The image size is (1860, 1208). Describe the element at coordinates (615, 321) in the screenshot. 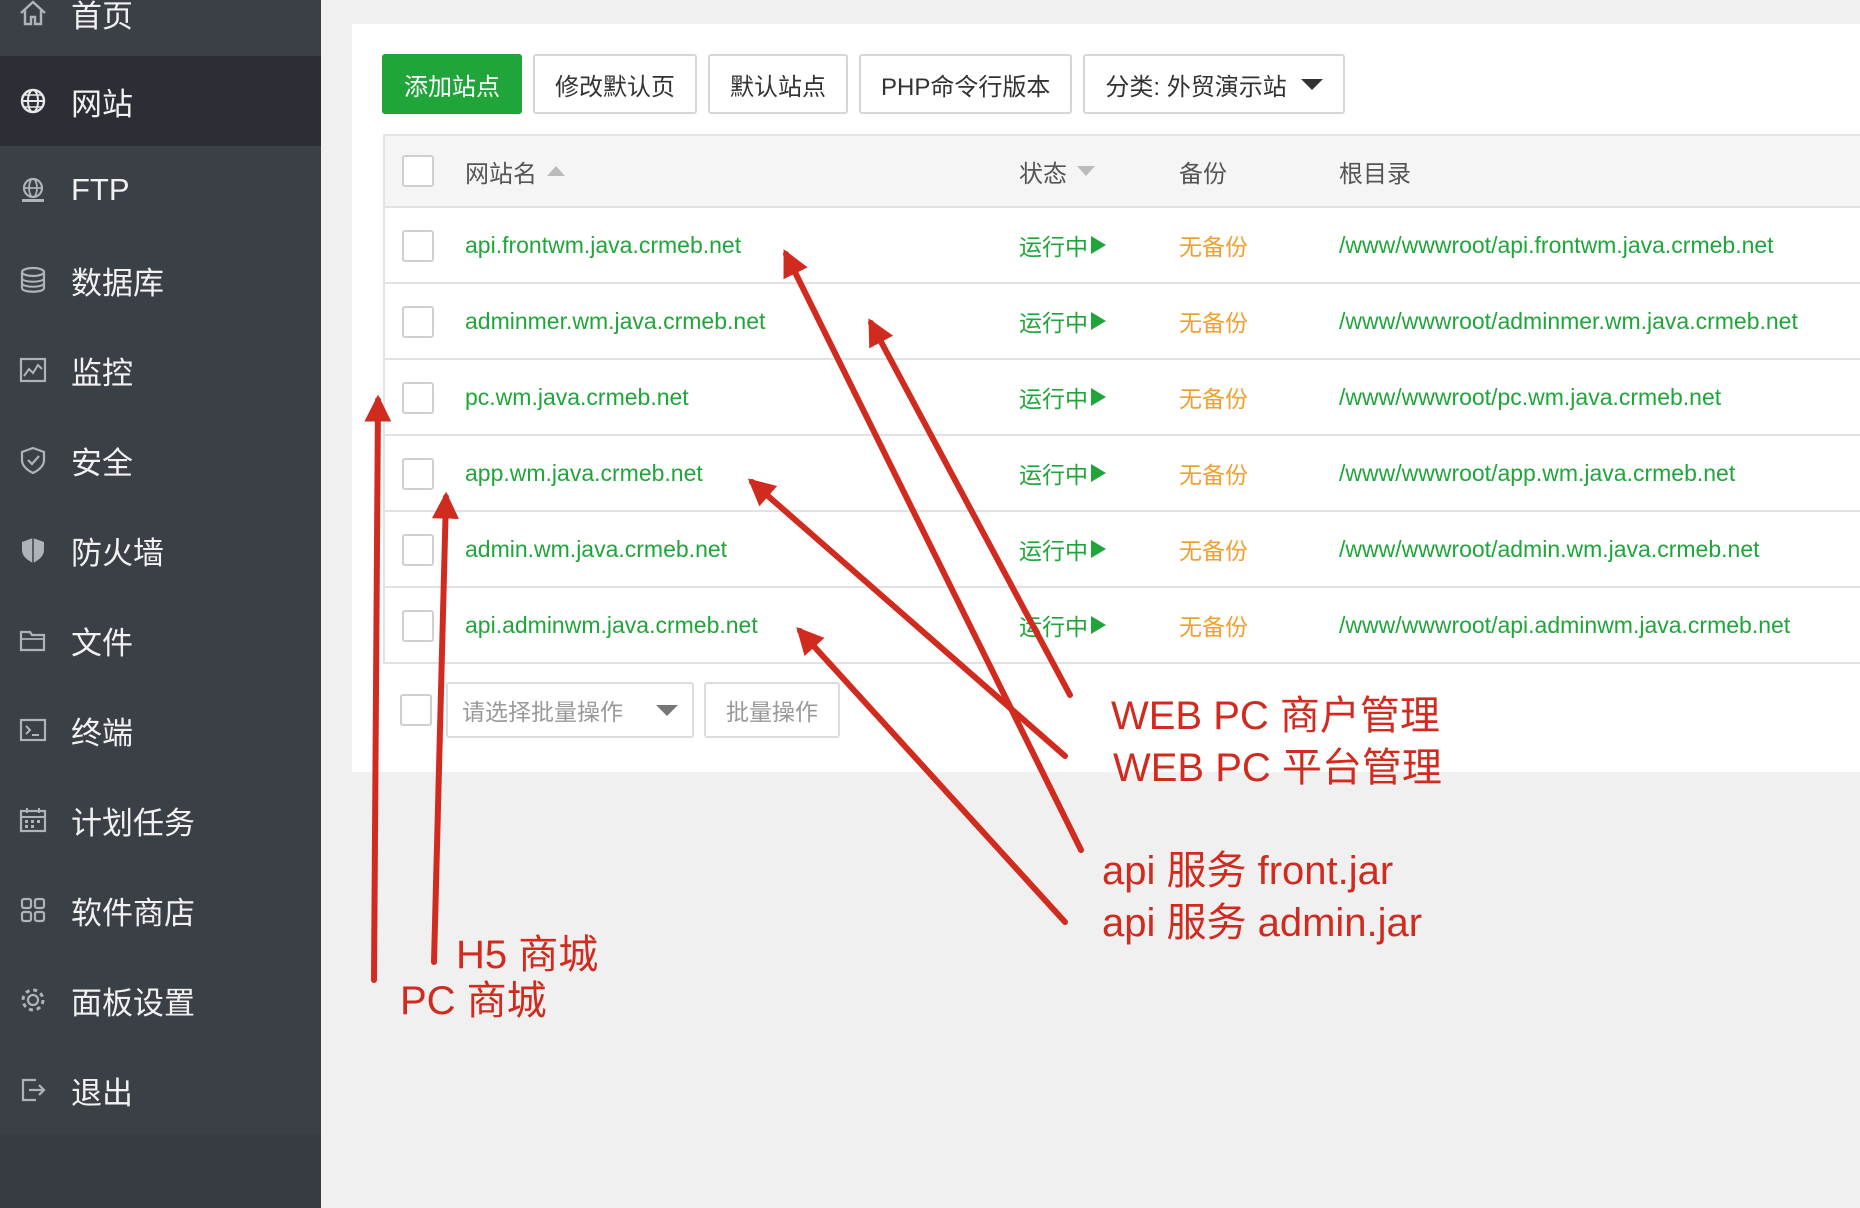

I see `site-name-link: adminmer.wm.java.crmeb.net` at that location.